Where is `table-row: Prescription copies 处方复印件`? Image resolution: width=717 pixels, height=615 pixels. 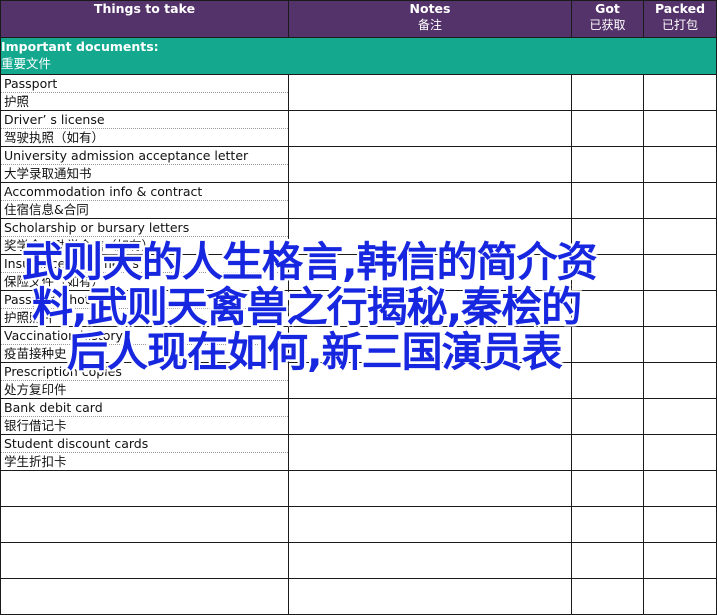 table-row: Prescription copies 处方复印件 is located at coordinates (358, 380).